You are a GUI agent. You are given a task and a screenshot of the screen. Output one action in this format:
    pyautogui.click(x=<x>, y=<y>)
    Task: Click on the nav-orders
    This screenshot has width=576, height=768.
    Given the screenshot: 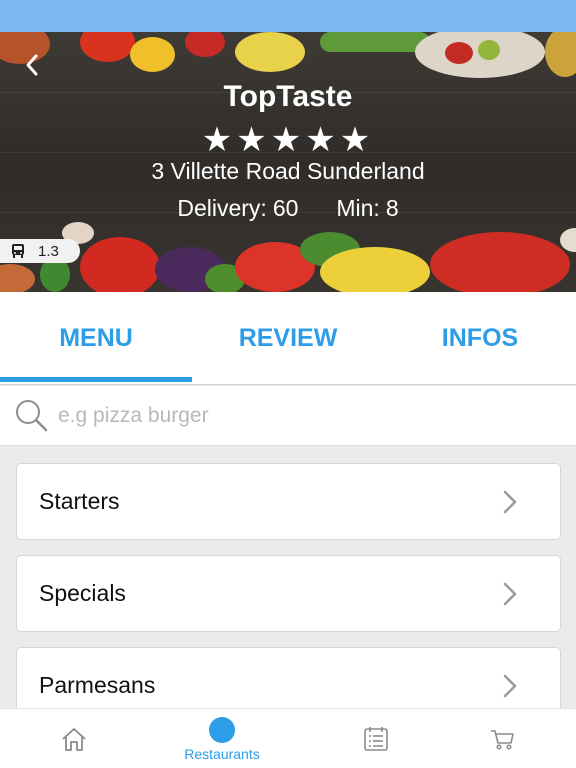 What is the action you would take?
    pyautogui.click(x=376, y=738)
    